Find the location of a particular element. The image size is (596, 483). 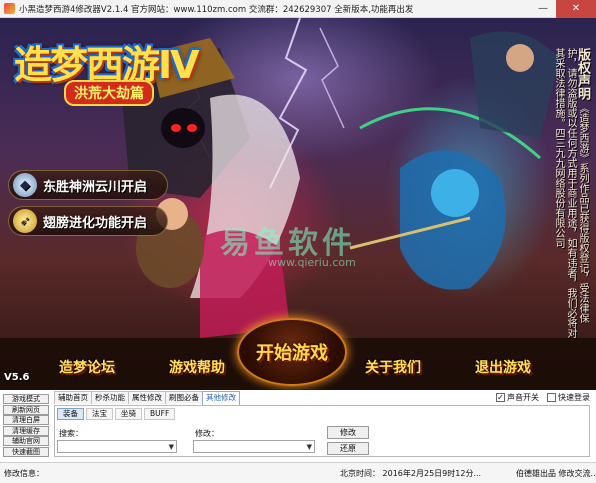

feature-label-1: 东胜神洲云川开启 is located at coordinates (95, 187).